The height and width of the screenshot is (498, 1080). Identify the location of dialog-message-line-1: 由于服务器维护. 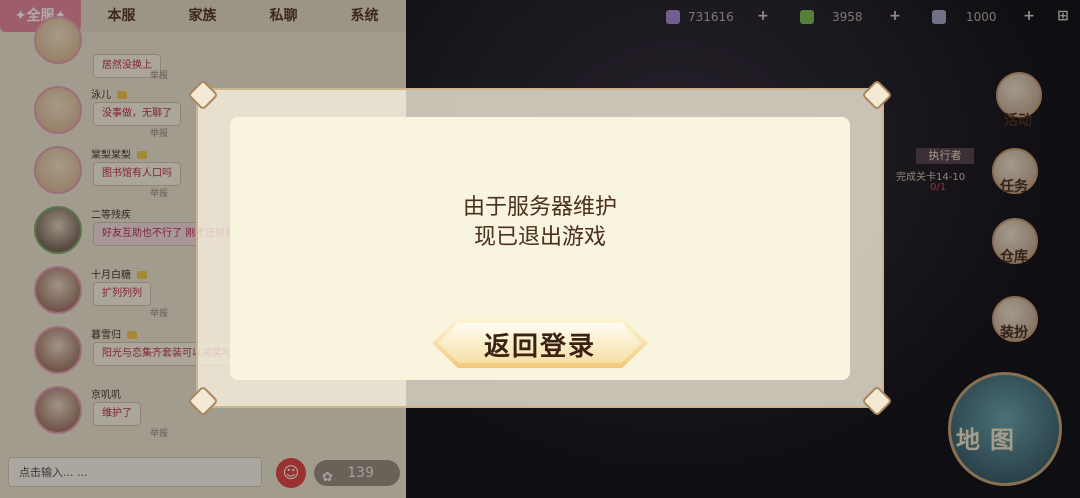
(539, 207).